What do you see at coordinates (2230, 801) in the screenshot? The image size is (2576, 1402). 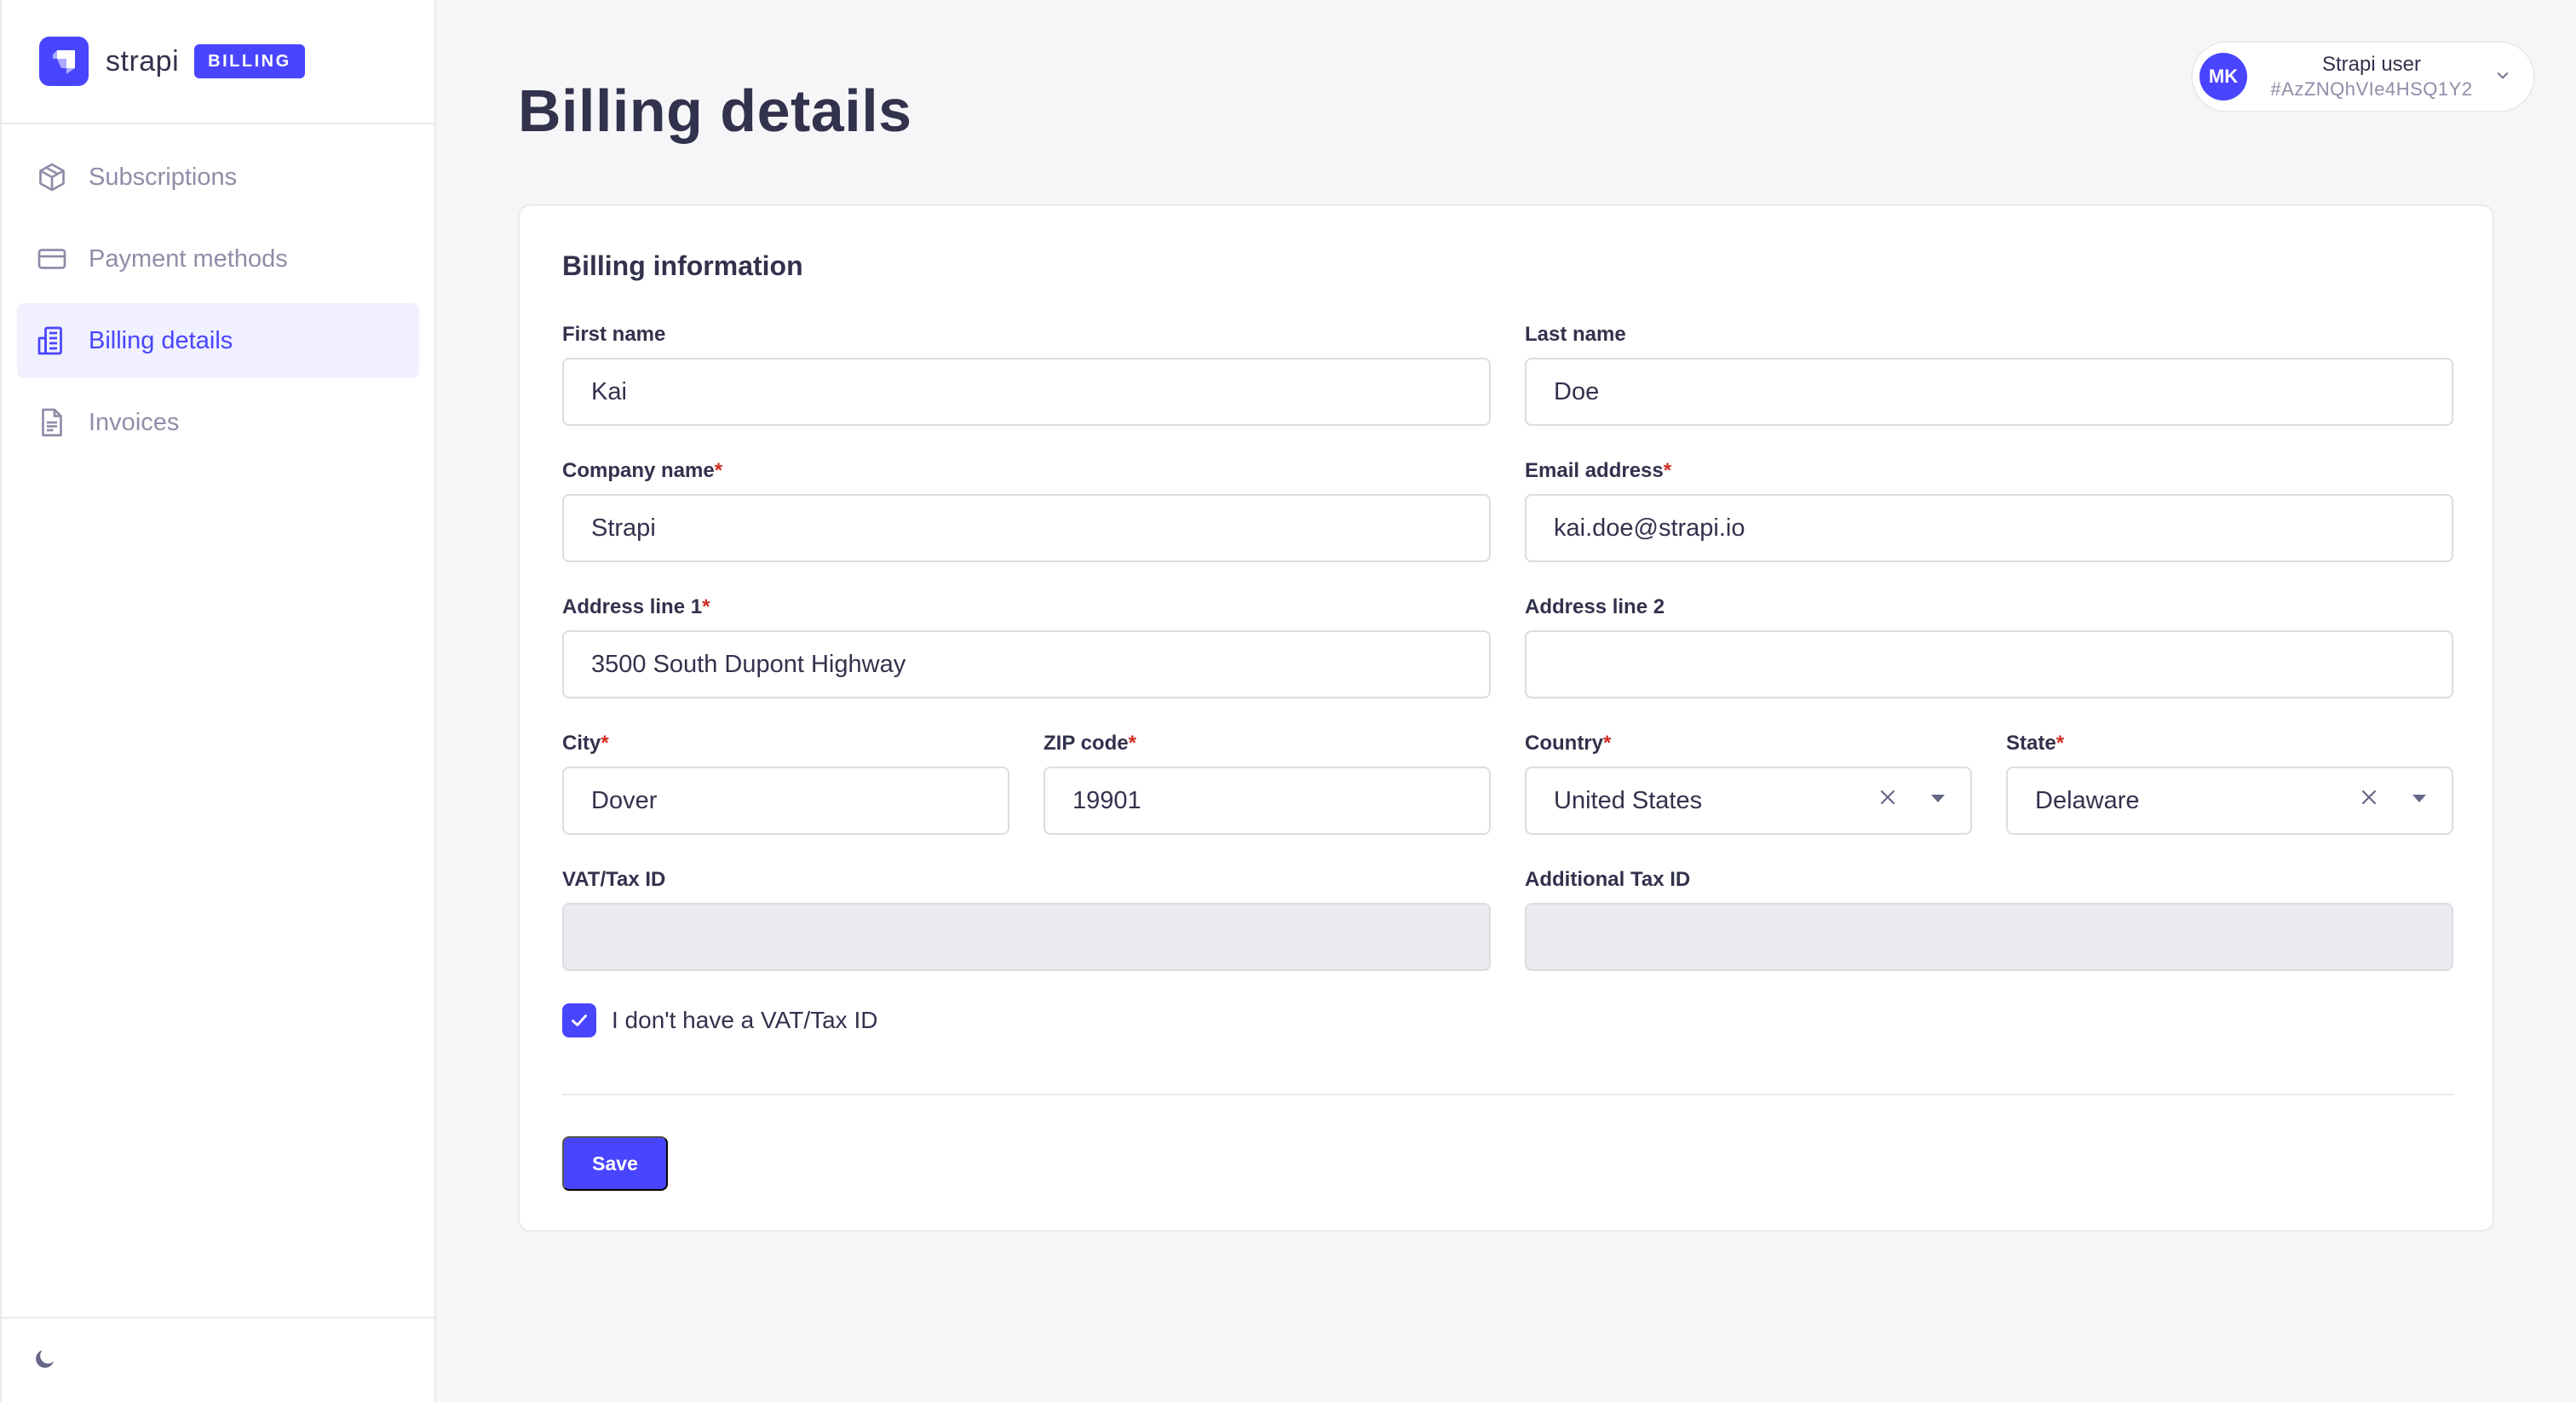 I see `state-select: Delaware` at bounding box center [2230, 801].